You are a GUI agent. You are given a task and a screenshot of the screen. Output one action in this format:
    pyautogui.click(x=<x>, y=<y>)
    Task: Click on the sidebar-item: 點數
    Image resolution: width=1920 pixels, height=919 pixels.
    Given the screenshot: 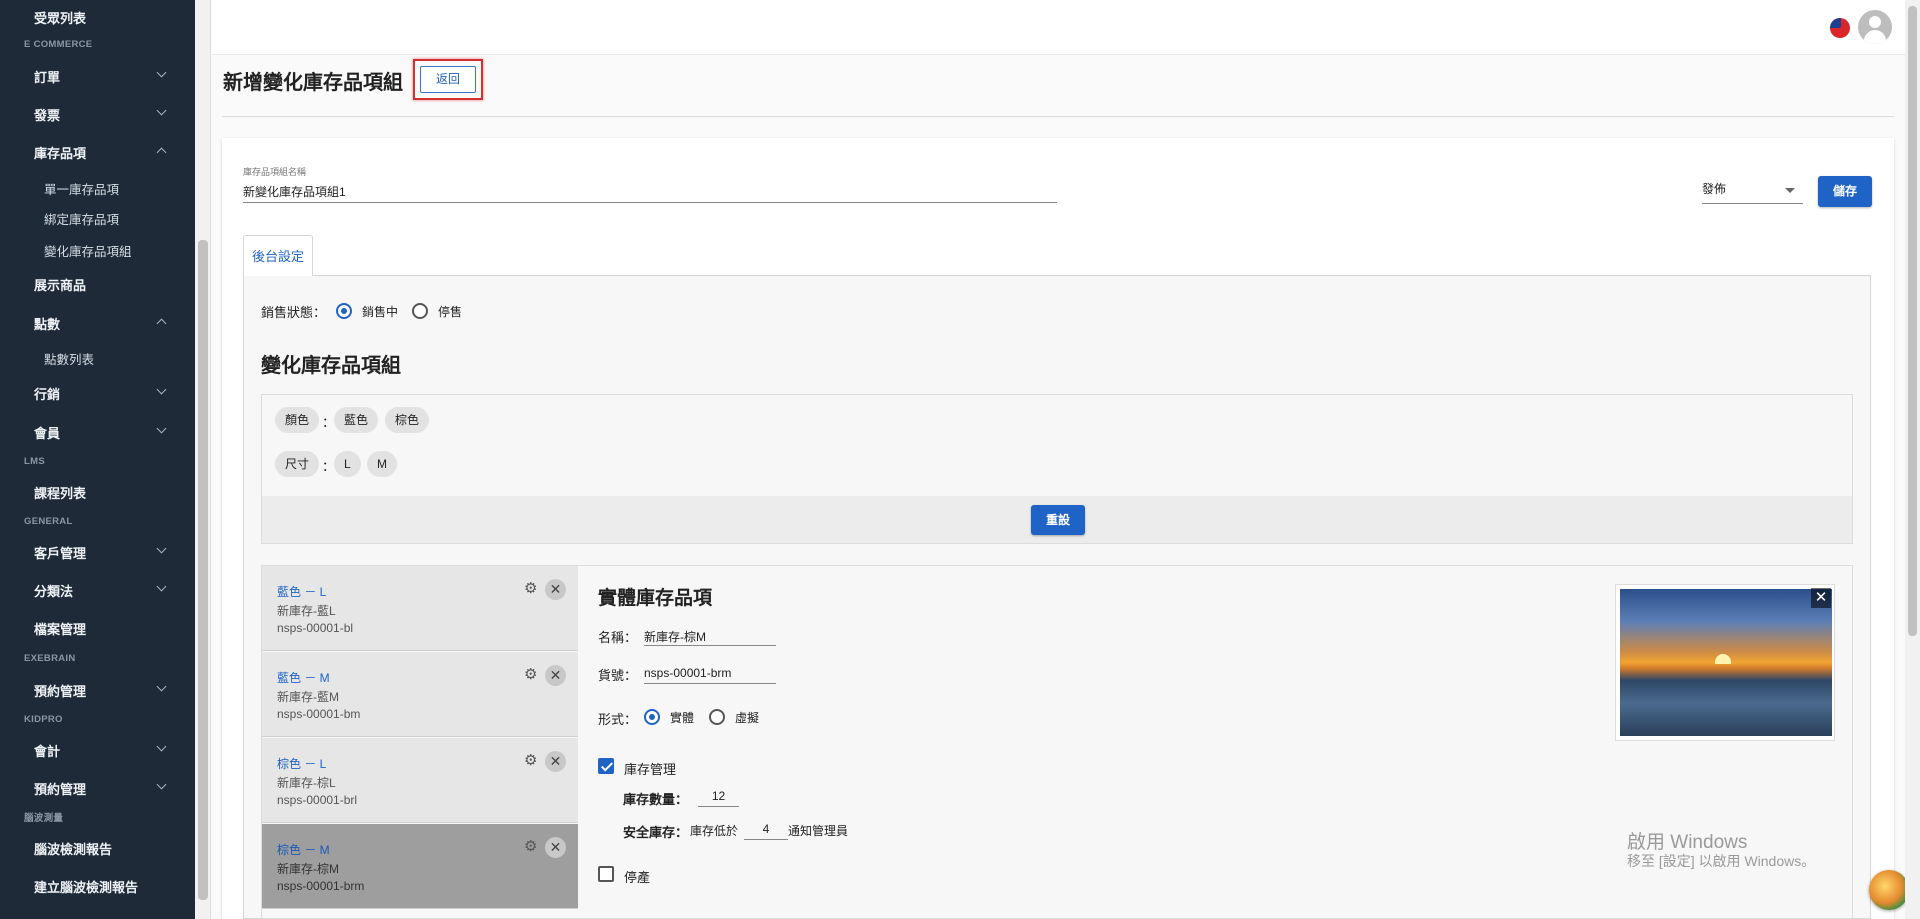 What is the action you would take?
    pyautogui.click(x=47, y=323)
    